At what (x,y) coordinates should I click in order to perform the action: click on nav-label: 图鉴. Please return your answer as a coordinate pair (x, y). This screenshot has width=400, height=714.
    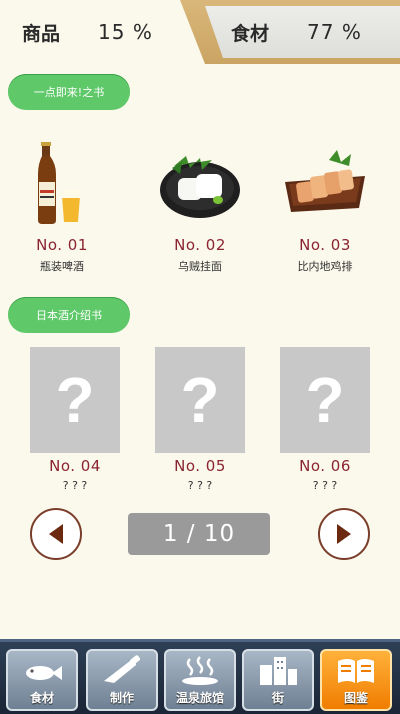
    Looking at the image, I should click on (355, 698).